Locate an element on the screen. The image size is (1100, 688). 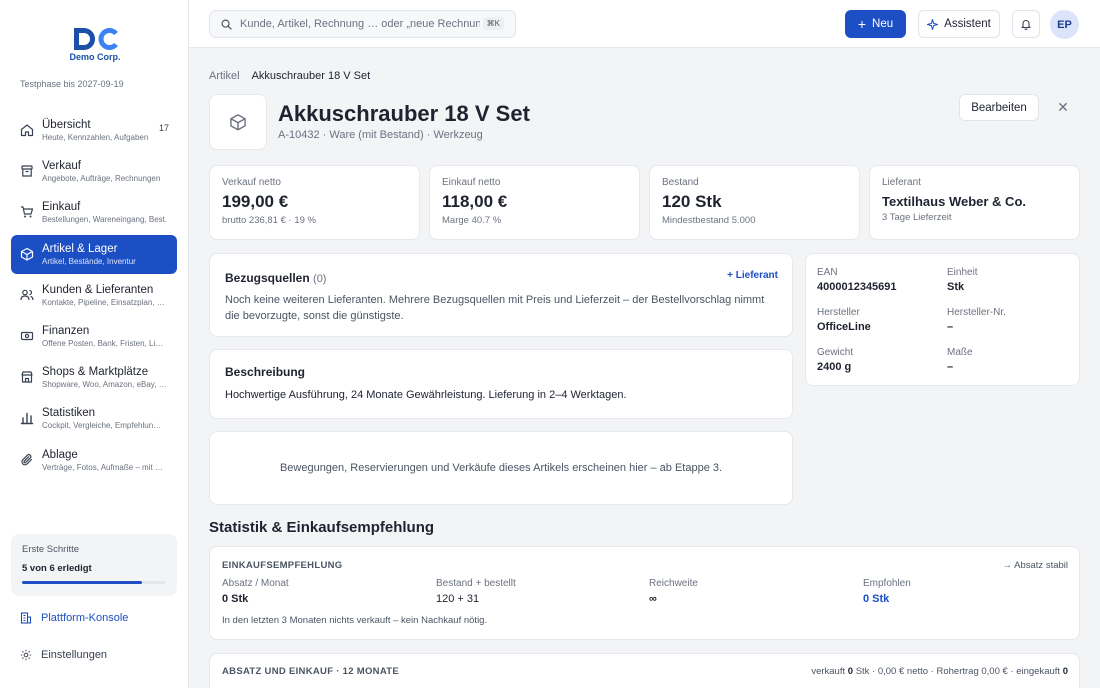
reco-value: ∞ is located at coordinates (653, 599).